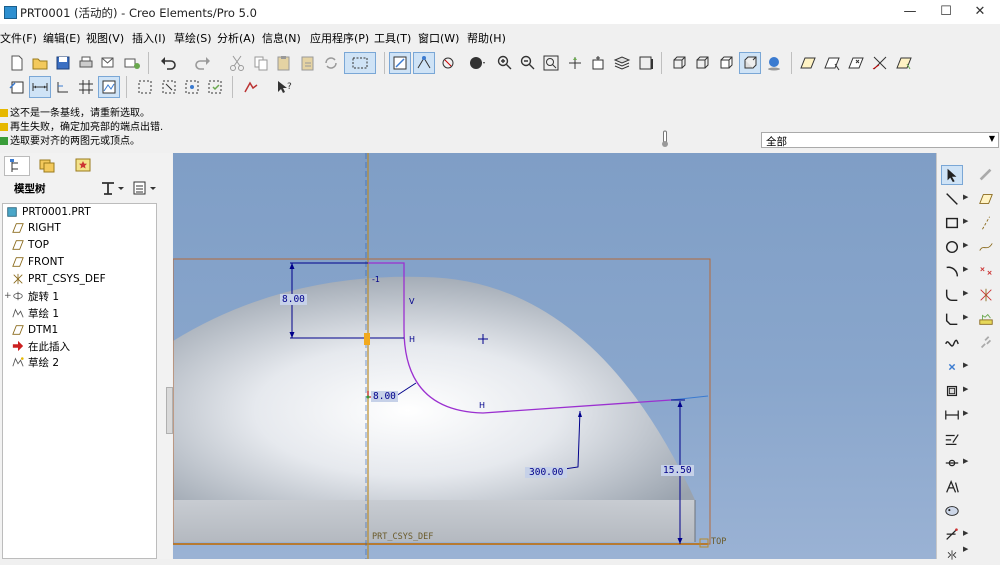 This screenshot has width=1000, height=565. What do you see at coordinates (774, 63) in the screenshot?
I see `enhanced-realism-icon` at bounding box center [774, 63].